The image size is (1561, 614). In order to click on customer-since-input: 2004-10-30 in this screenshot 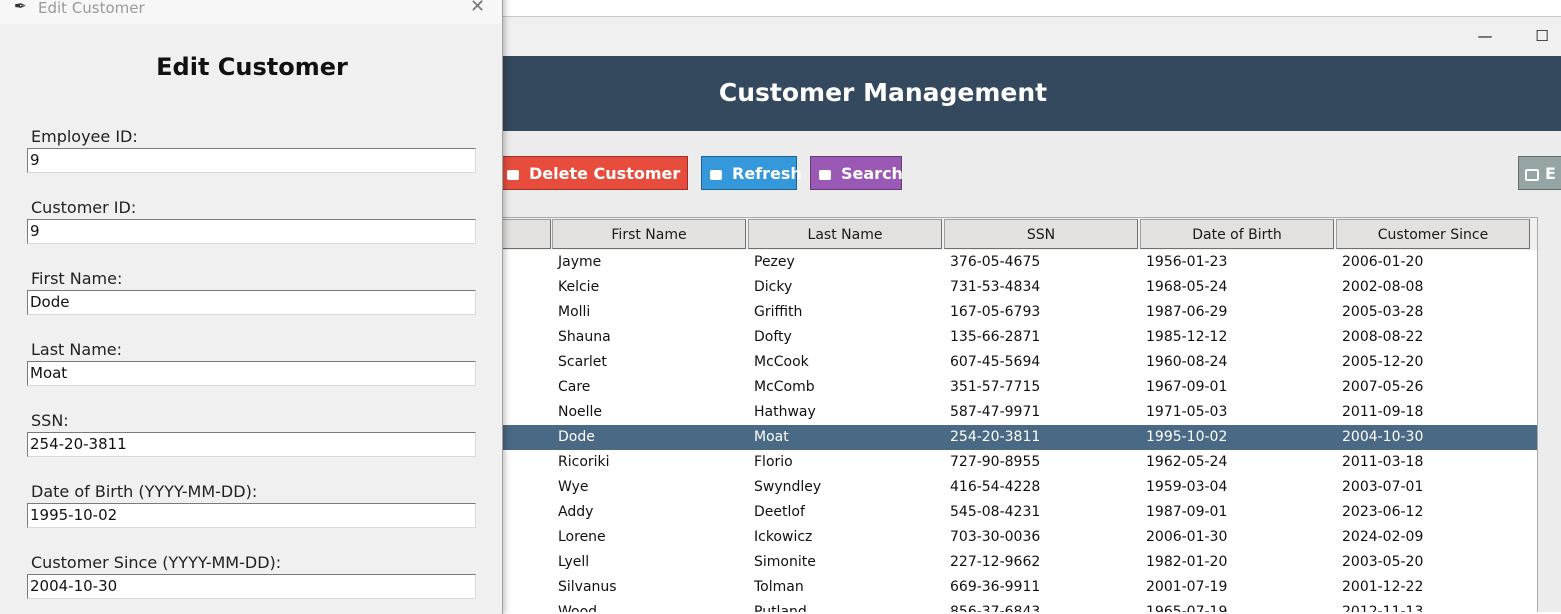, I will do `click(251, 586)`.